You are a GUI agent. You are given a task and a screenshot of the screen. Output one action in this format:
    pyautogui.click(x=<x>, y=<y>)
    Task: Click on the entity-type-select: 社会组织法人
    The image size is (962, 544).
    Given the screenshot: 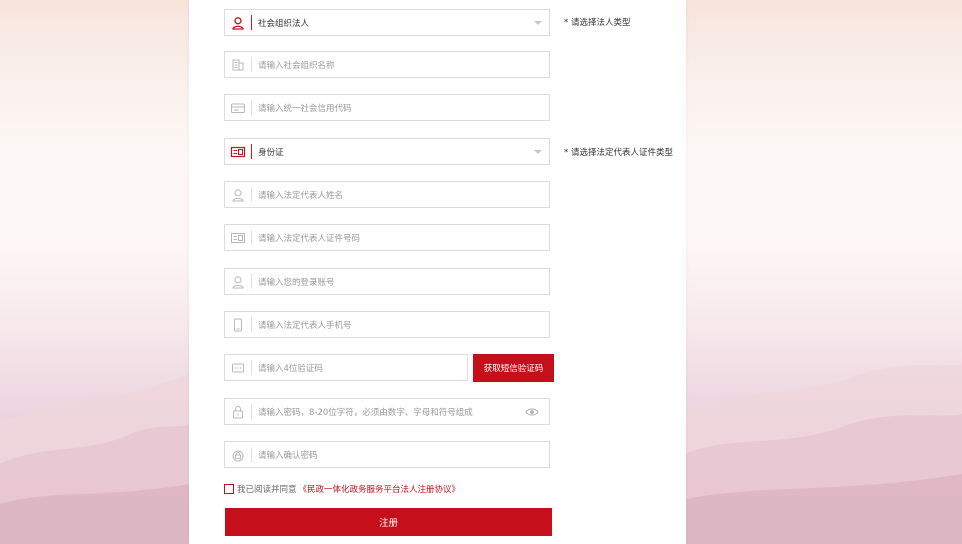 What is the action you would take?
    pyautogui.click(x=387, y=22)
    